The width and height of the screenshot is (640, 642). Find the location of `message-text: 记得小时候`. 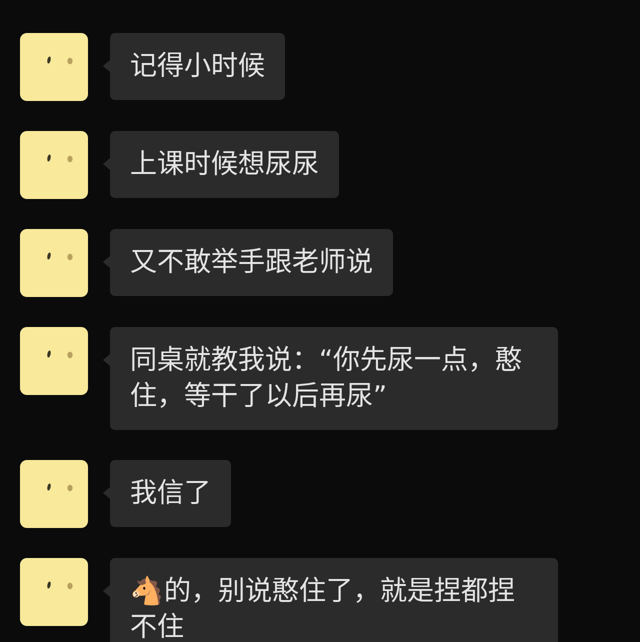

message-text: 记得小时候 is located at coordinates (197, 66).